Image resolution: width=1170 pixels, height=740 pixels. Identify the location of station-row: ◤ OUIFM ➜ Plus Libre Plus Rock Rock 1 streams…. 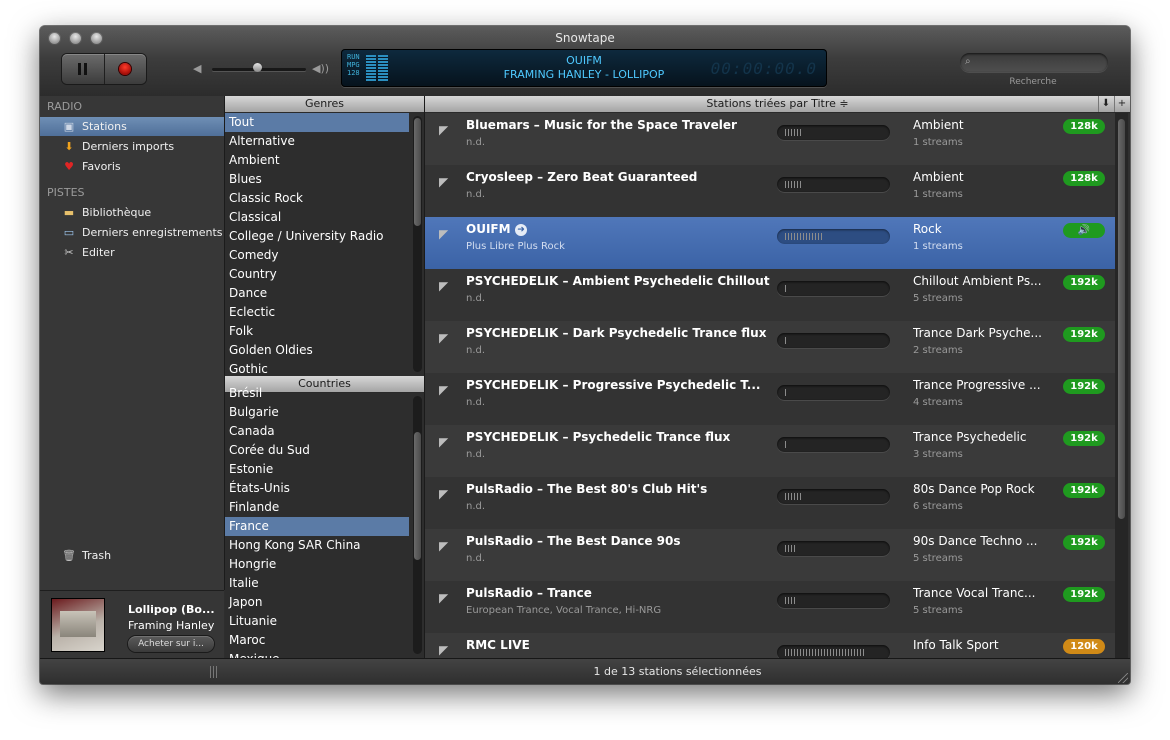
(770, 243).